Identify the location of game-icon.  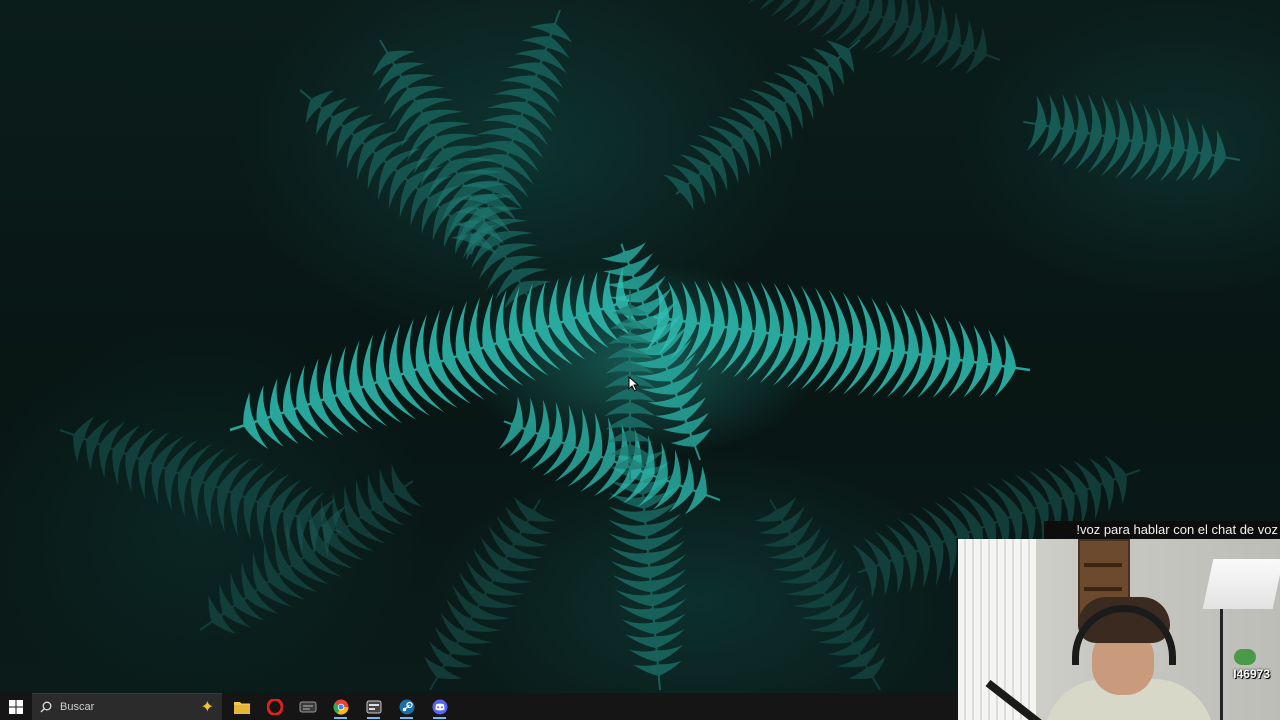
(308, 707).